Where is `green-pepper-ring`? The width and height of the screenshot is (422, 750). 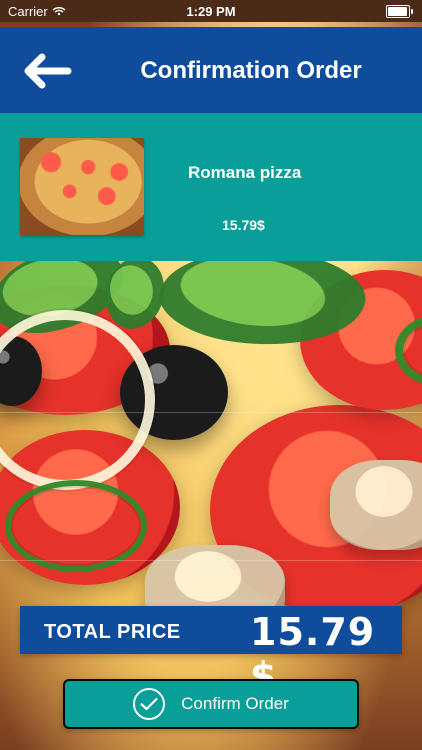 green-pepper-ring is located at coordinates (76, 526).